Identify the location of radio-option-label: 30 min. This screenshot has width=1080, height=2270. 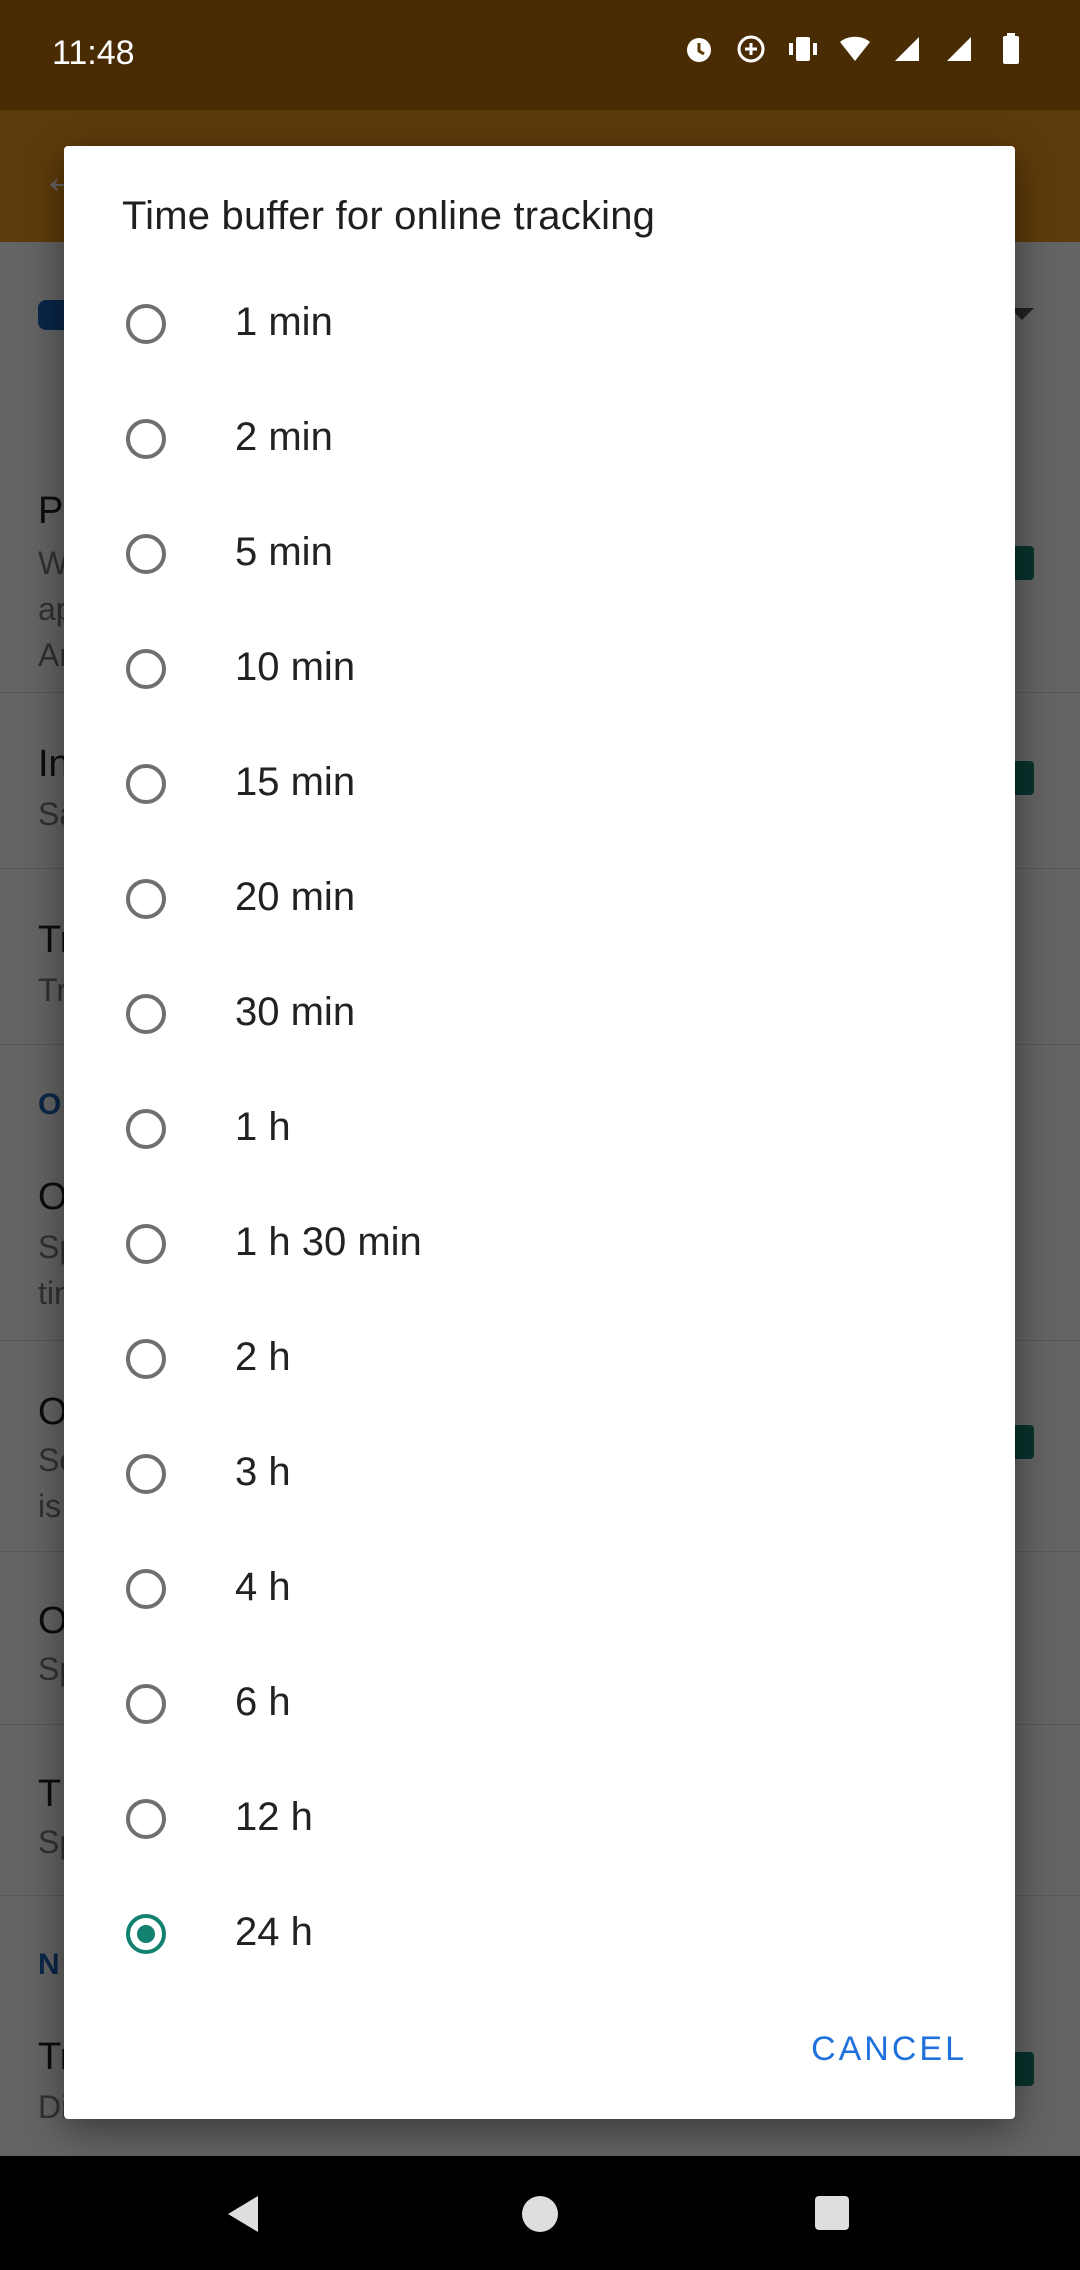
(295, 1012).